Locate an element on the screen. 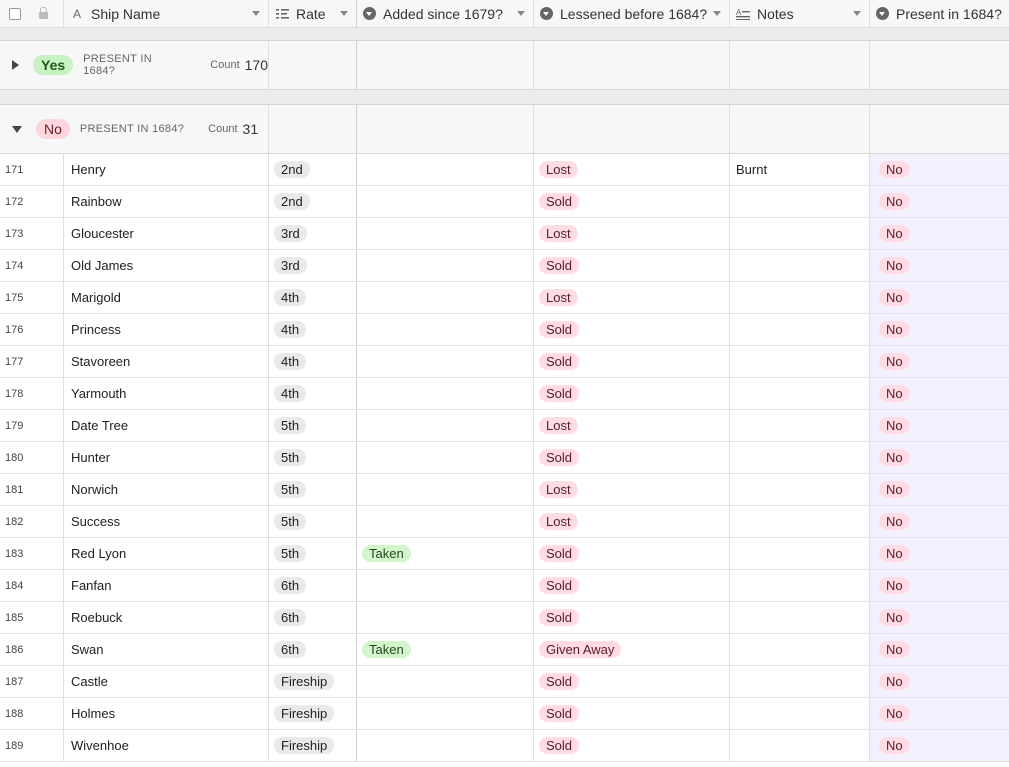 The image size is (1009, 767). added-since-cell: Taken is located at coordinates (445, 553).